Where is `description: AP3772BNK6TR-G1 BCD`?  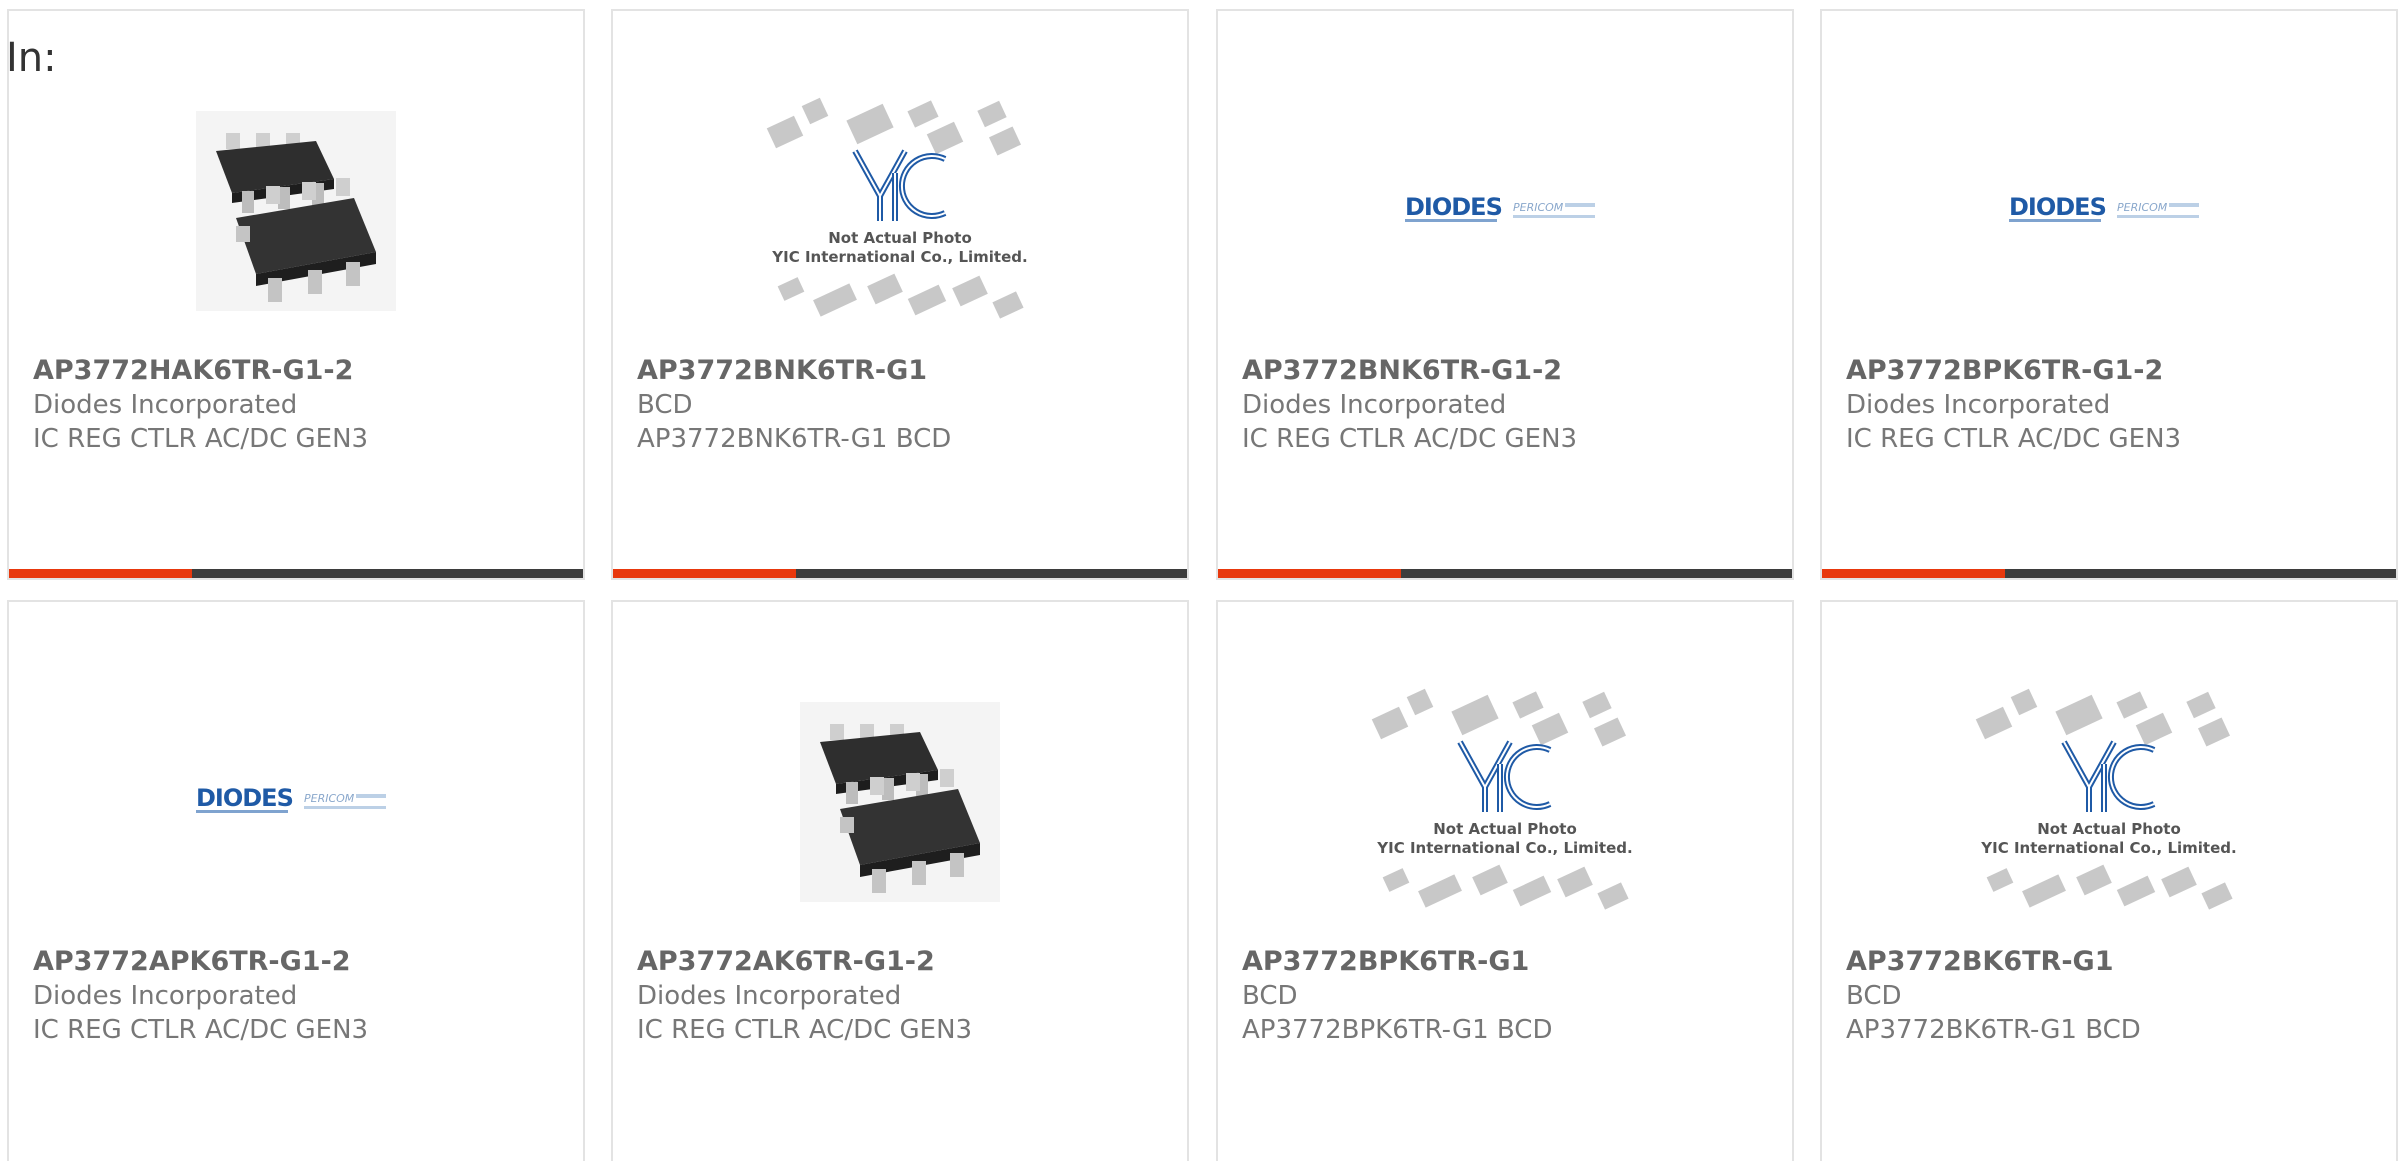 description: AP3772BNK6TR-G1 BCD is located at coordinates (794, 439).